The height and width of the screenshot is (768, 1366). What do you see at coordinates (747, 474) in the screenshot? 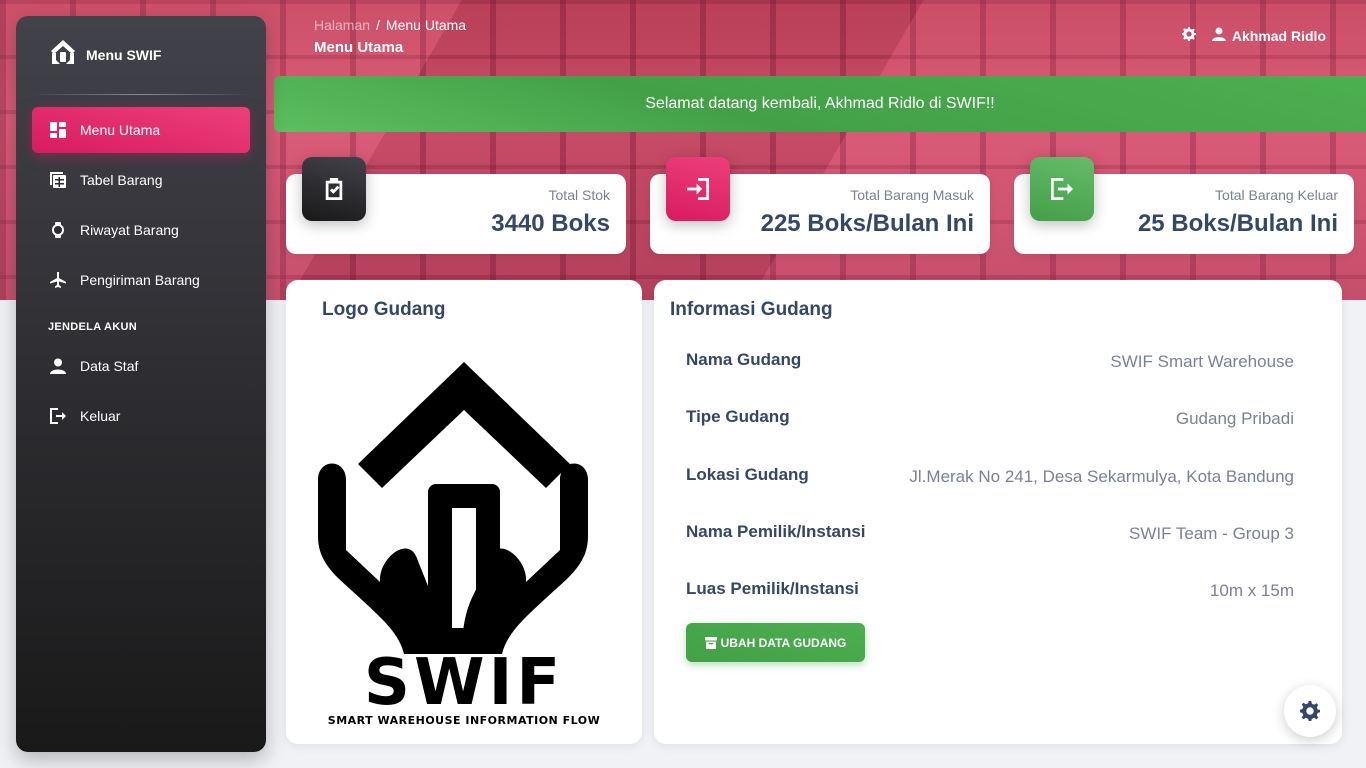
I see `info-key: Lokasi Gudang` at bounding box center [747, 474].